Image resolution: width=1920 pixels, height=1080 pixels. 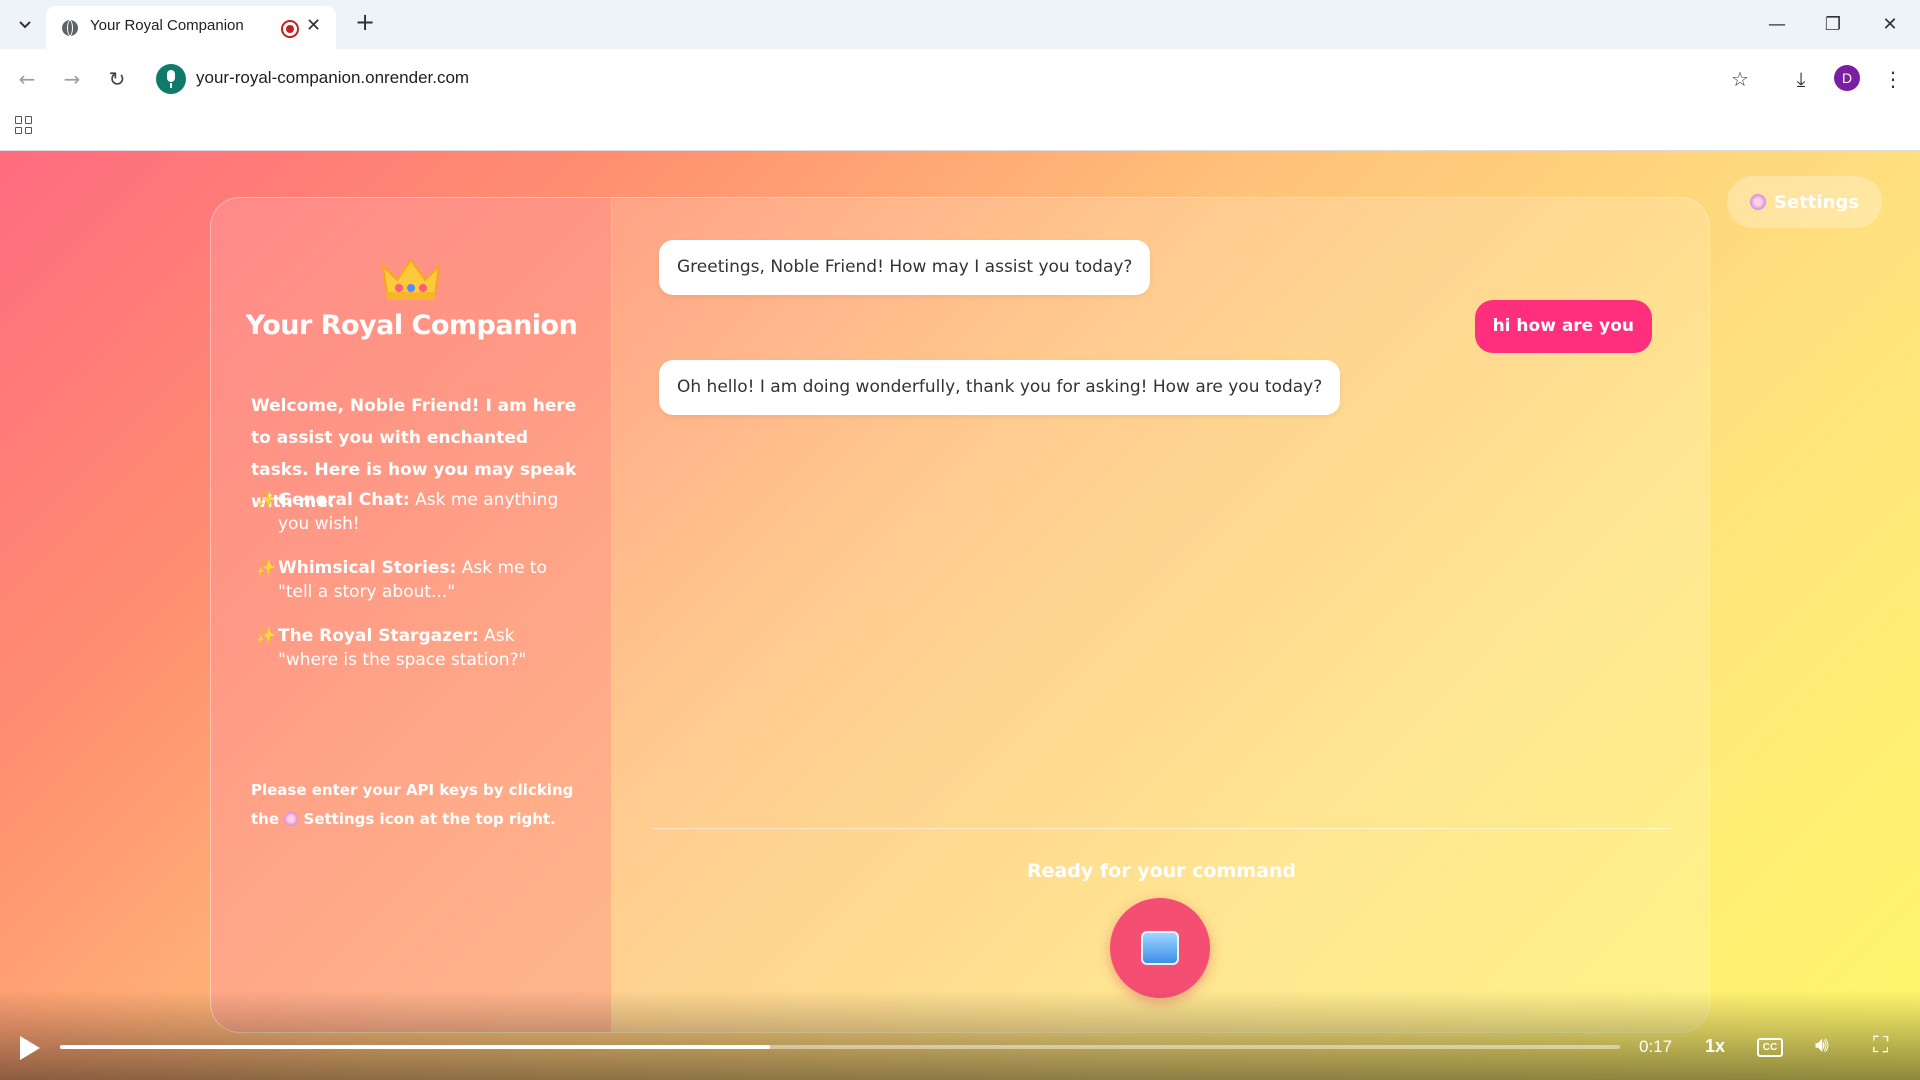 What do you see at coordinates (960, 24) in the screenshot?
I see `browser-tab-bar: Your Royal Companion ✕ + — ❐ ✕` at bounding box center [960, 24].